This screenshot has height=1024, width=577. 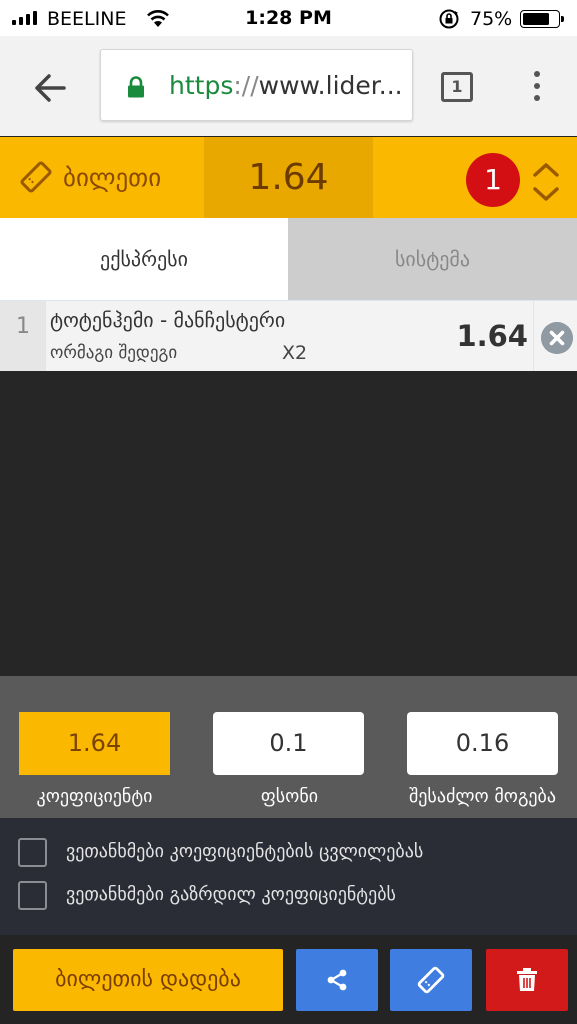 I want to click on possible-win-label: შესაძლო მოგება, so click(x=482, y=796).